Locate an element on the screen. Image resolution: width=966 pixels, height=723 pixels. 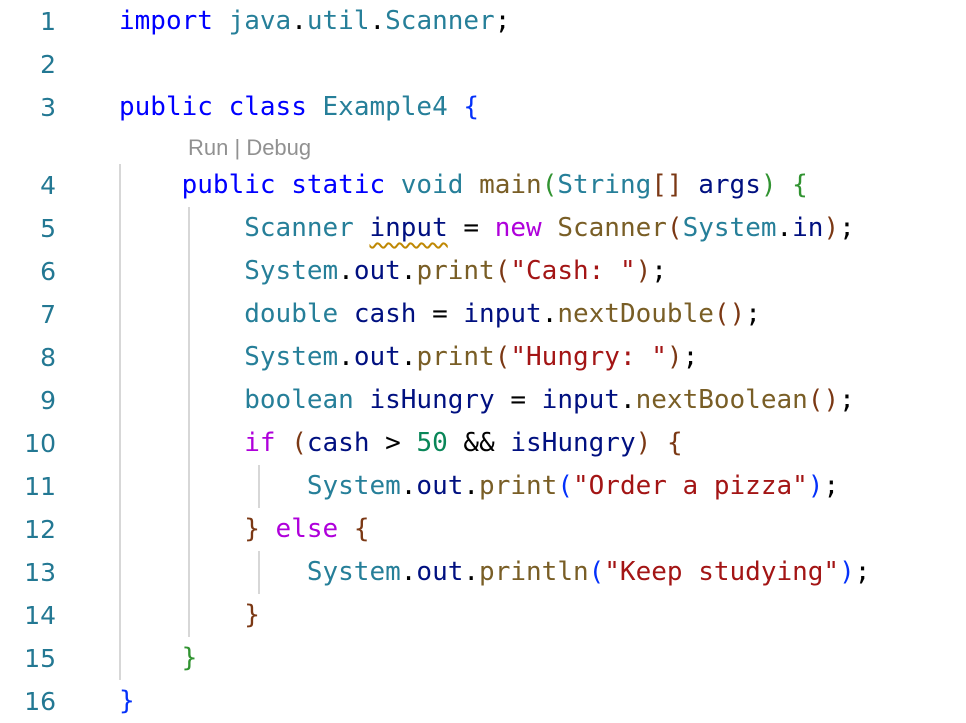
code-line: 11 System.out.print("Order a pizza"); is located at coordinates (483, 486).